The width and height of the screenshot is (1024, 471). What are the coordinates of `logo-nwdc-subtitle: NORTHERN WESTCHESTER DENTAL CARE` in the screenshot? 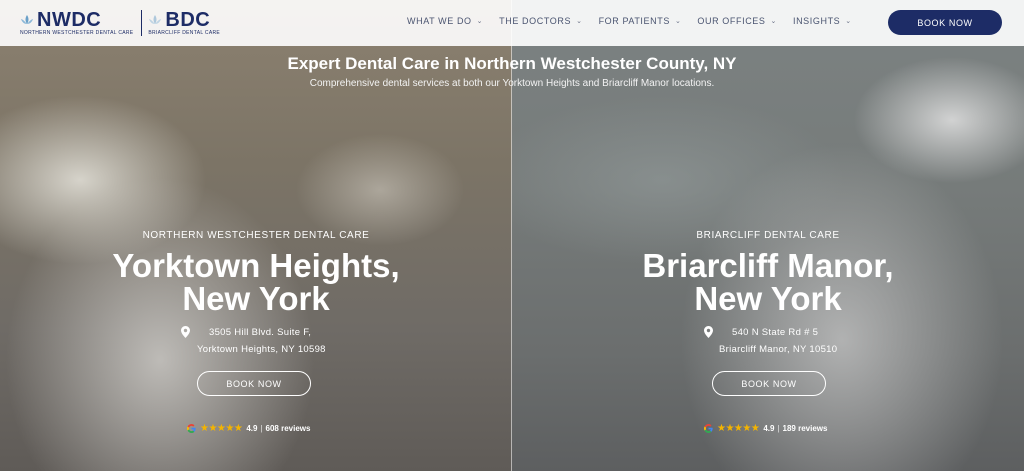 It's located at (77, 33).